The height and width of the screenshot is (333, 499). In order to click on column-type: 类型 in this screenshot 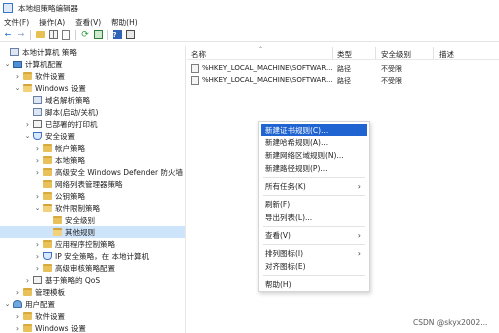, I will do `click(344, 54)`.